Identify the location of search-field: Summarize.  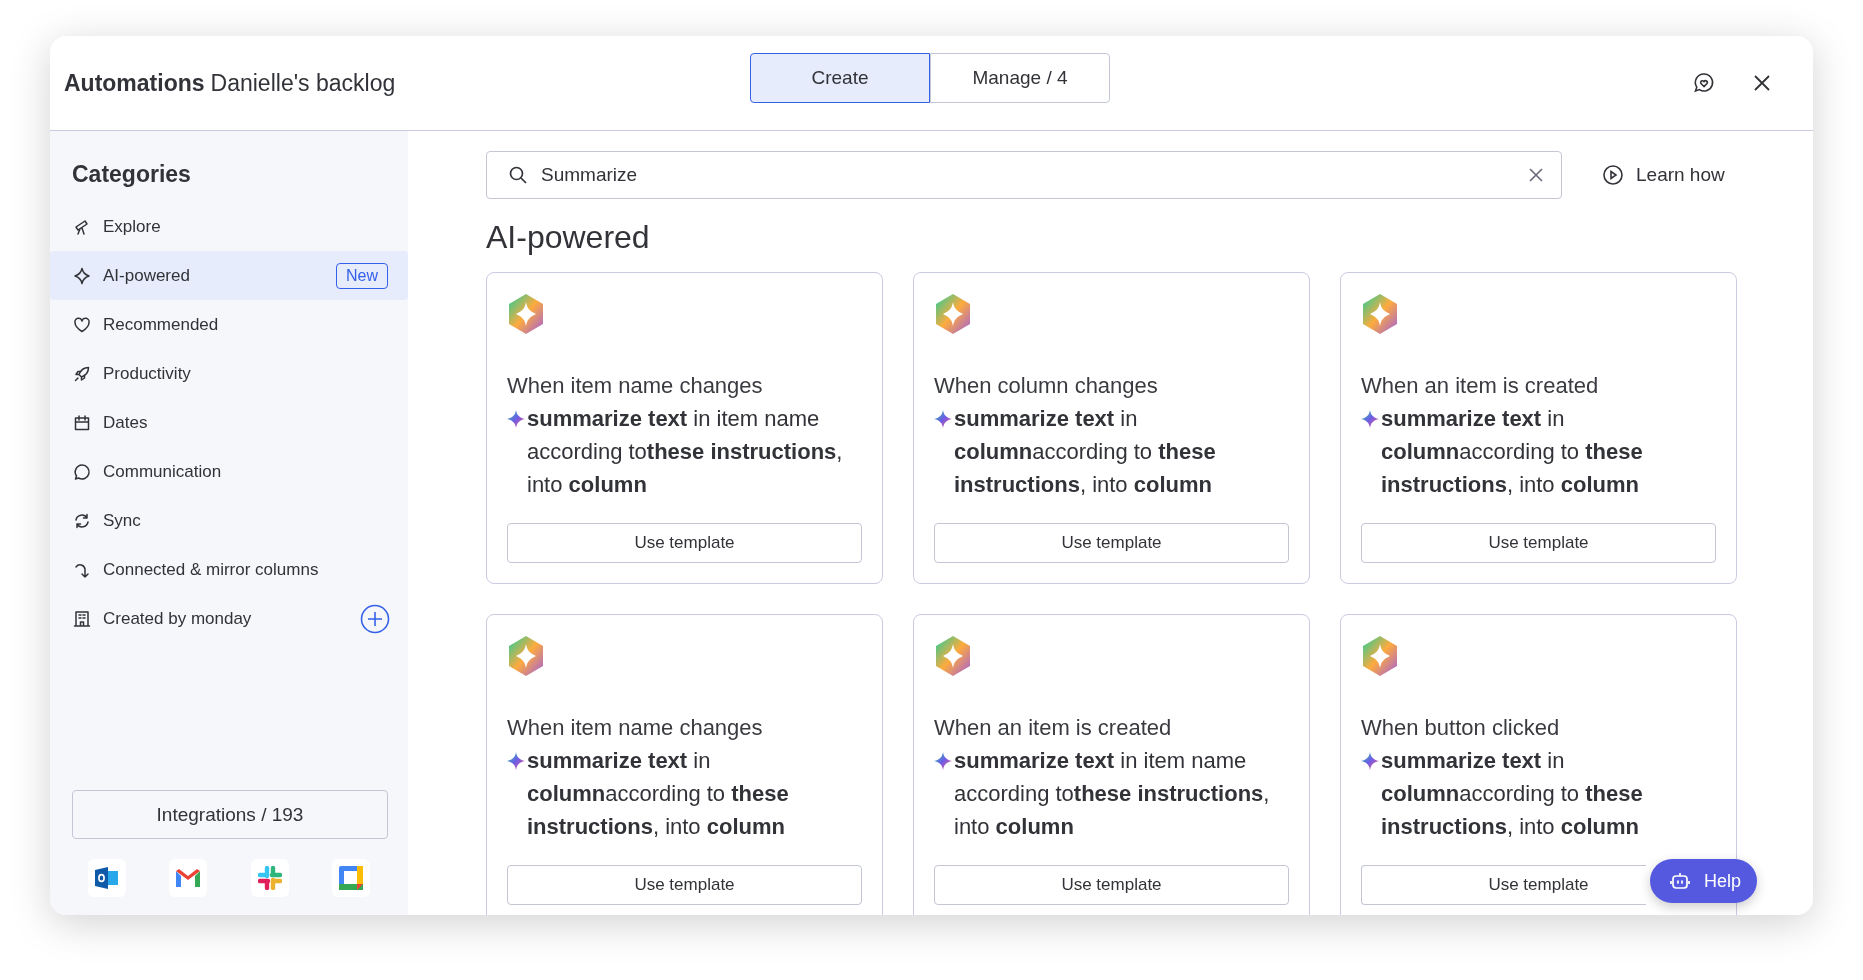
(1024, 175).